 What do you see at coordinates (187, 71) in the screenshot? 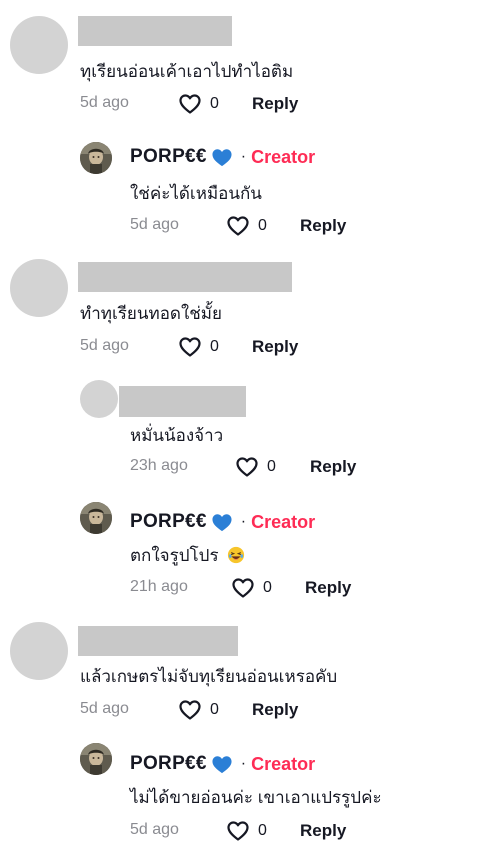
I see `comment-text: ทุเรียนอ่อนเค้าเอาไปทำไอติม` at bounding box center [187, 71].